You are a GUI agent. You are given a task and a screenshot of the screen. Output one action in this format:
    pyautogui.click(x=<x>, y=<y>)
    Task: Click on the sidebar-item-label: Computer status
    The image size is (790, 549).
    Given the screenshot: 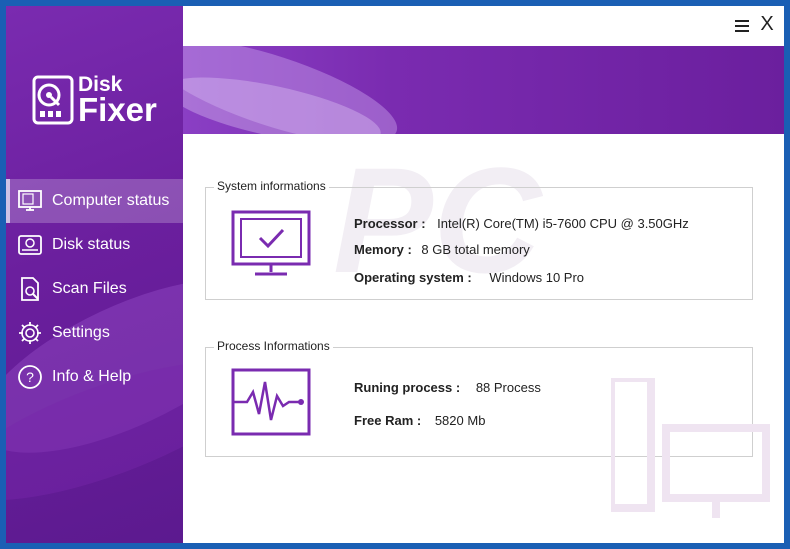 What is the action you would take?
    pyautogui.click(x=111, y=200)
    